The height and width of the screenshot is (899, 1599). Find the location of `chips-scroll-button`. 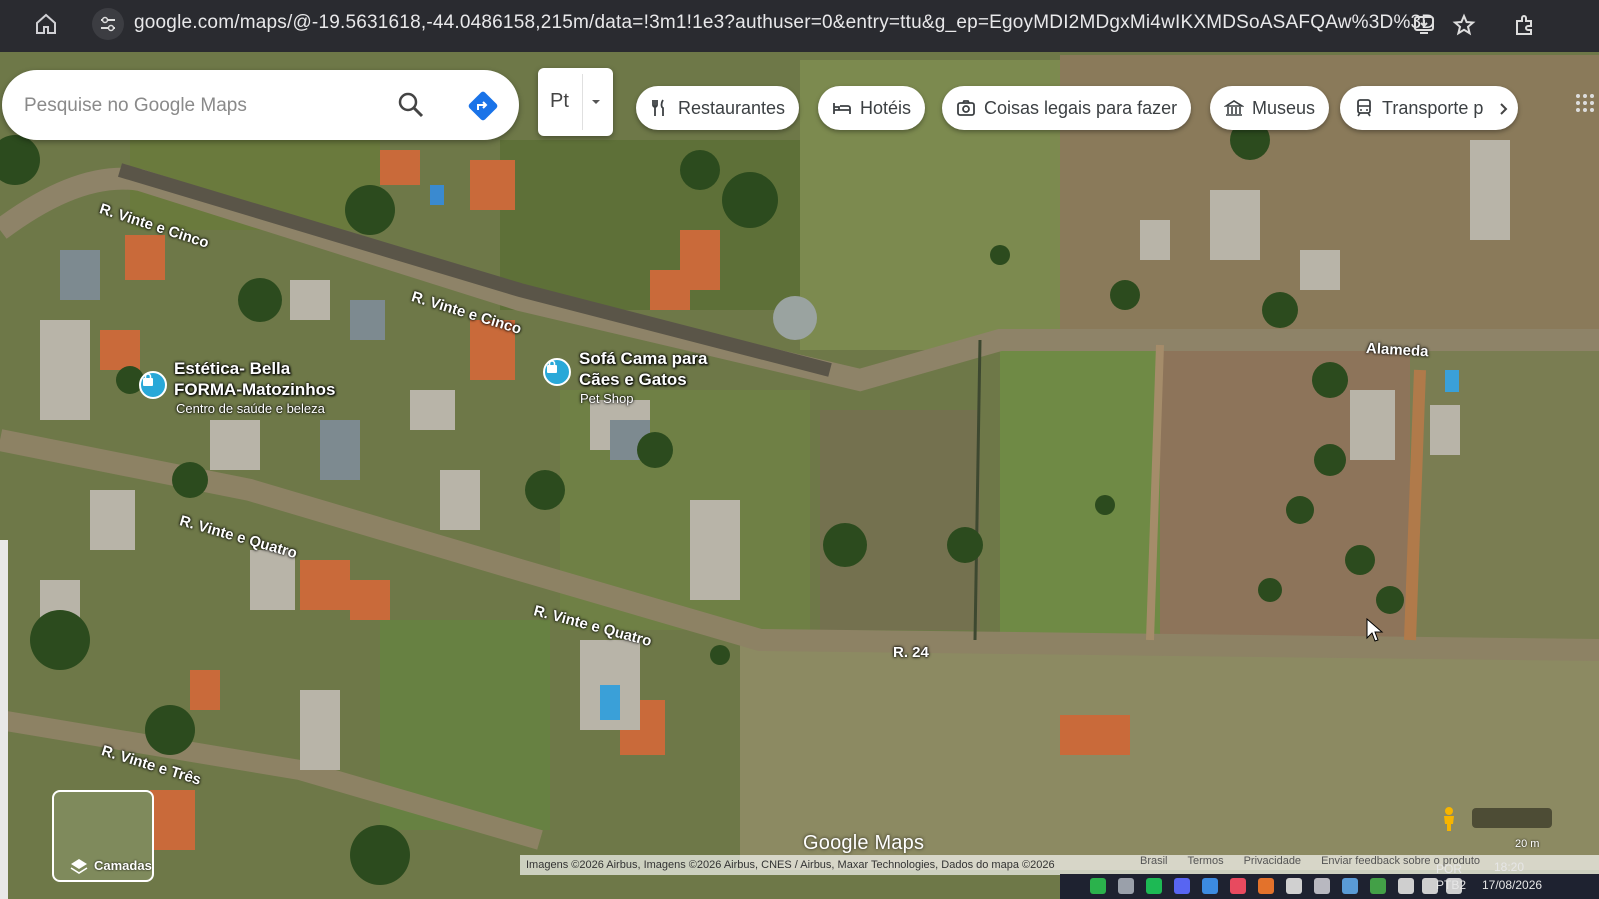

chips-scroll-button is located at coordinates (1503, 109).